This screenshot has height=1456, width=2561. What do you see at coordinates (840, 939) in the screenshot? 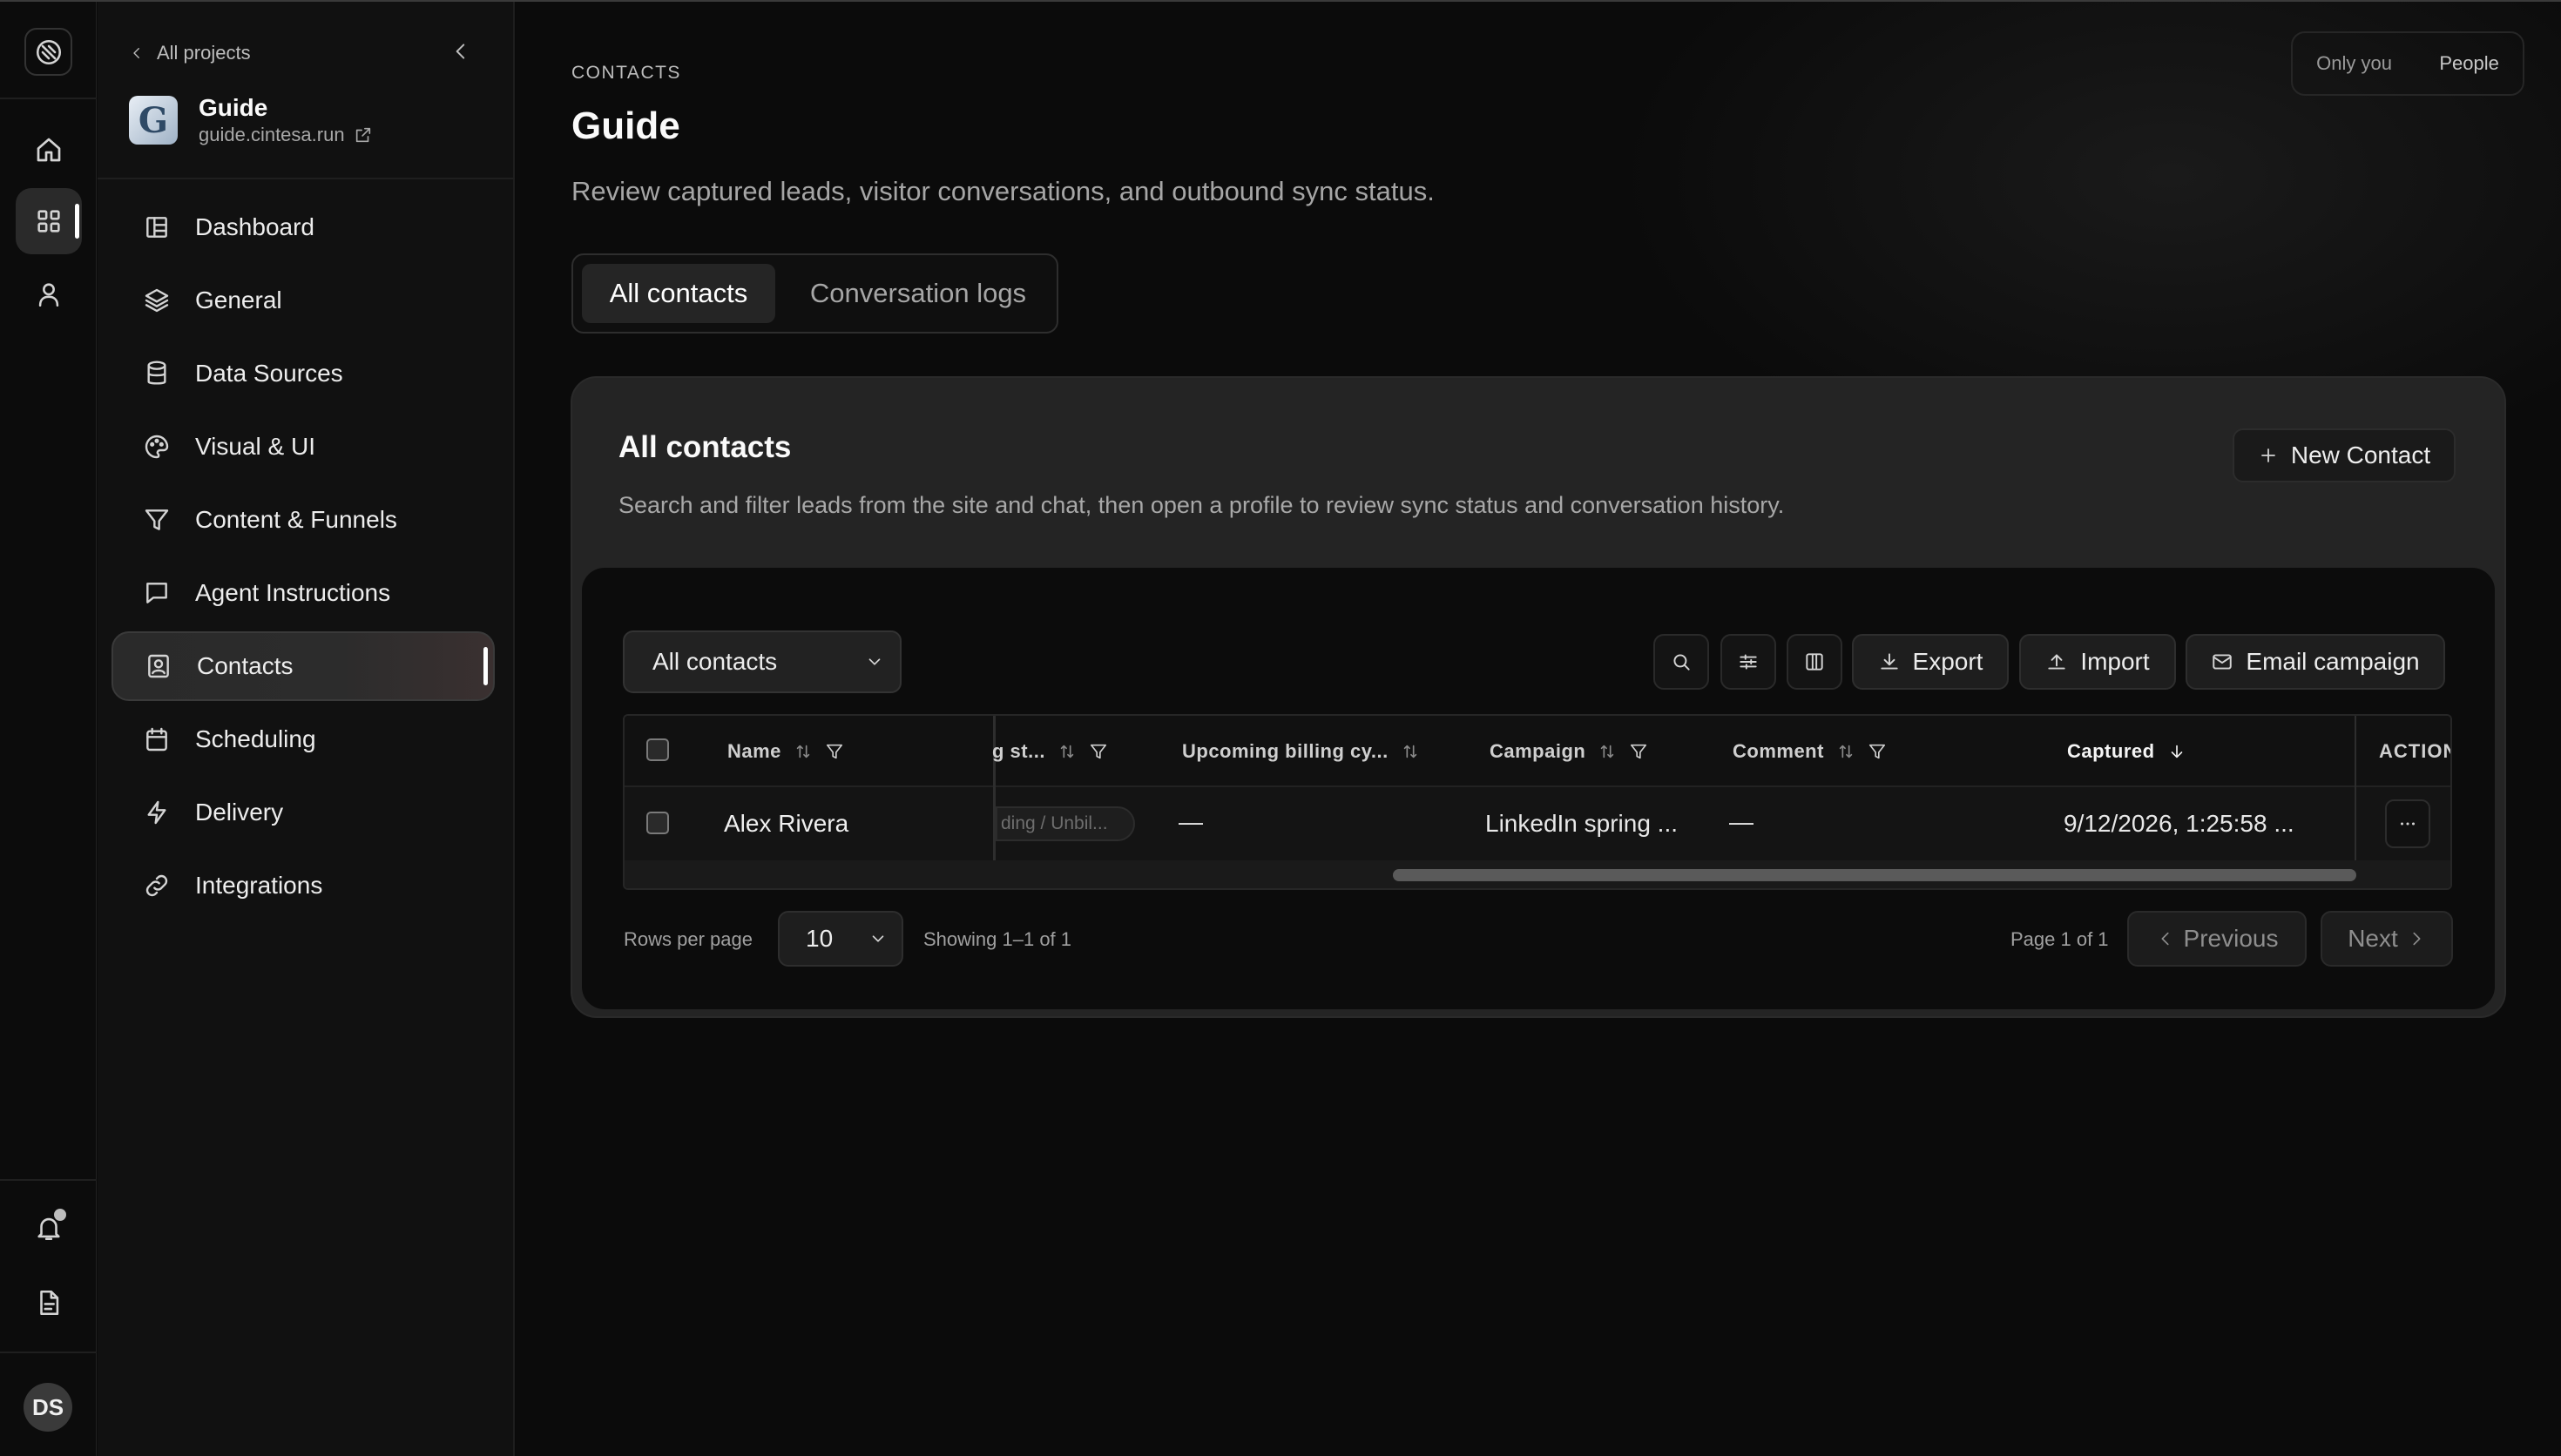
I see `rows-per-page-select: 10` at bounding box center [840, 939].